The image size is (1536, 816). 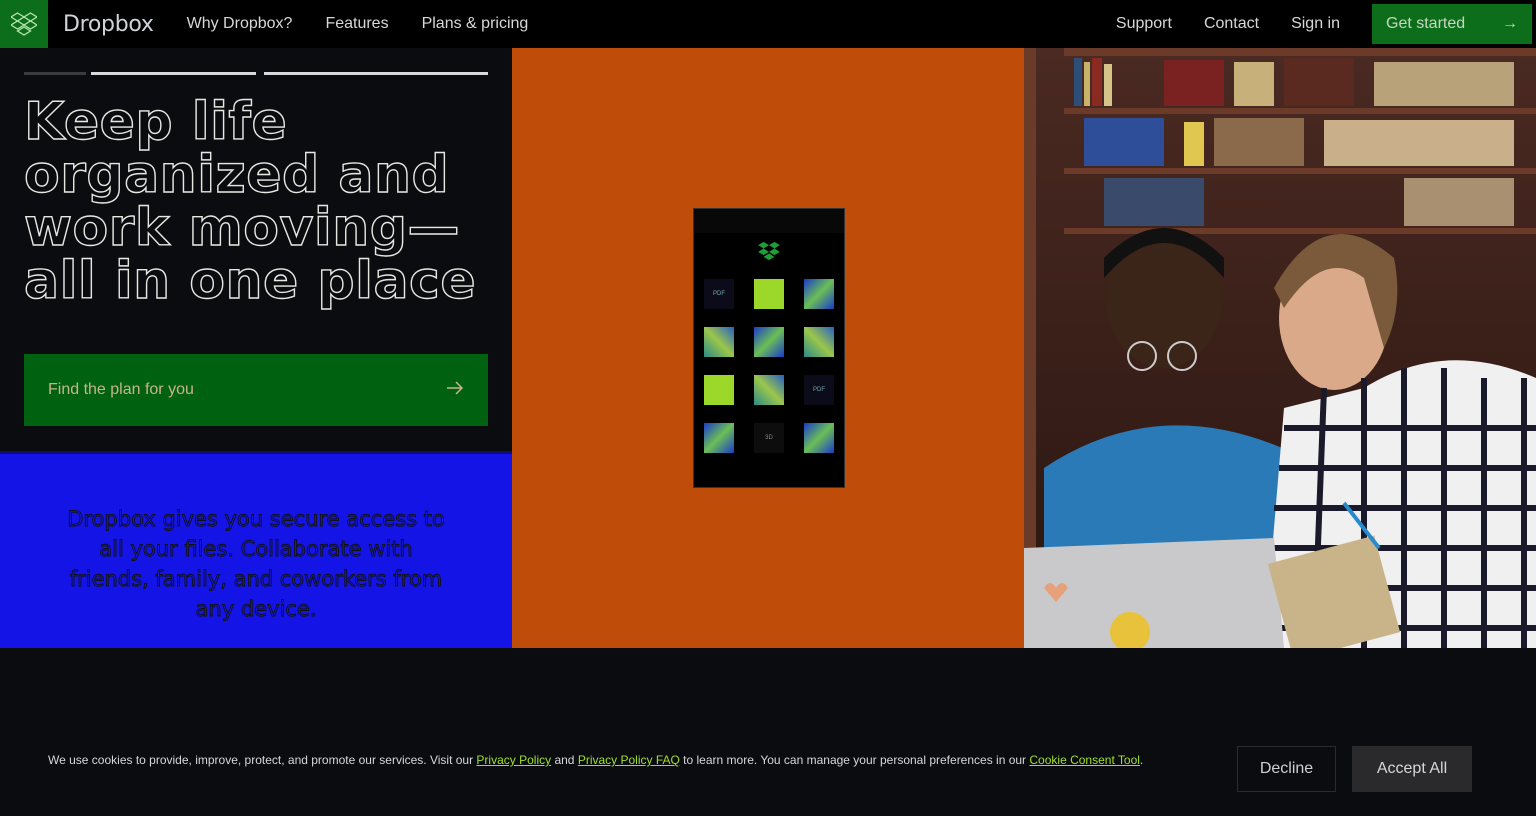 I want to click on nav-link-why-dropbox: Why Dropbox?, so click(x=240, y=24).